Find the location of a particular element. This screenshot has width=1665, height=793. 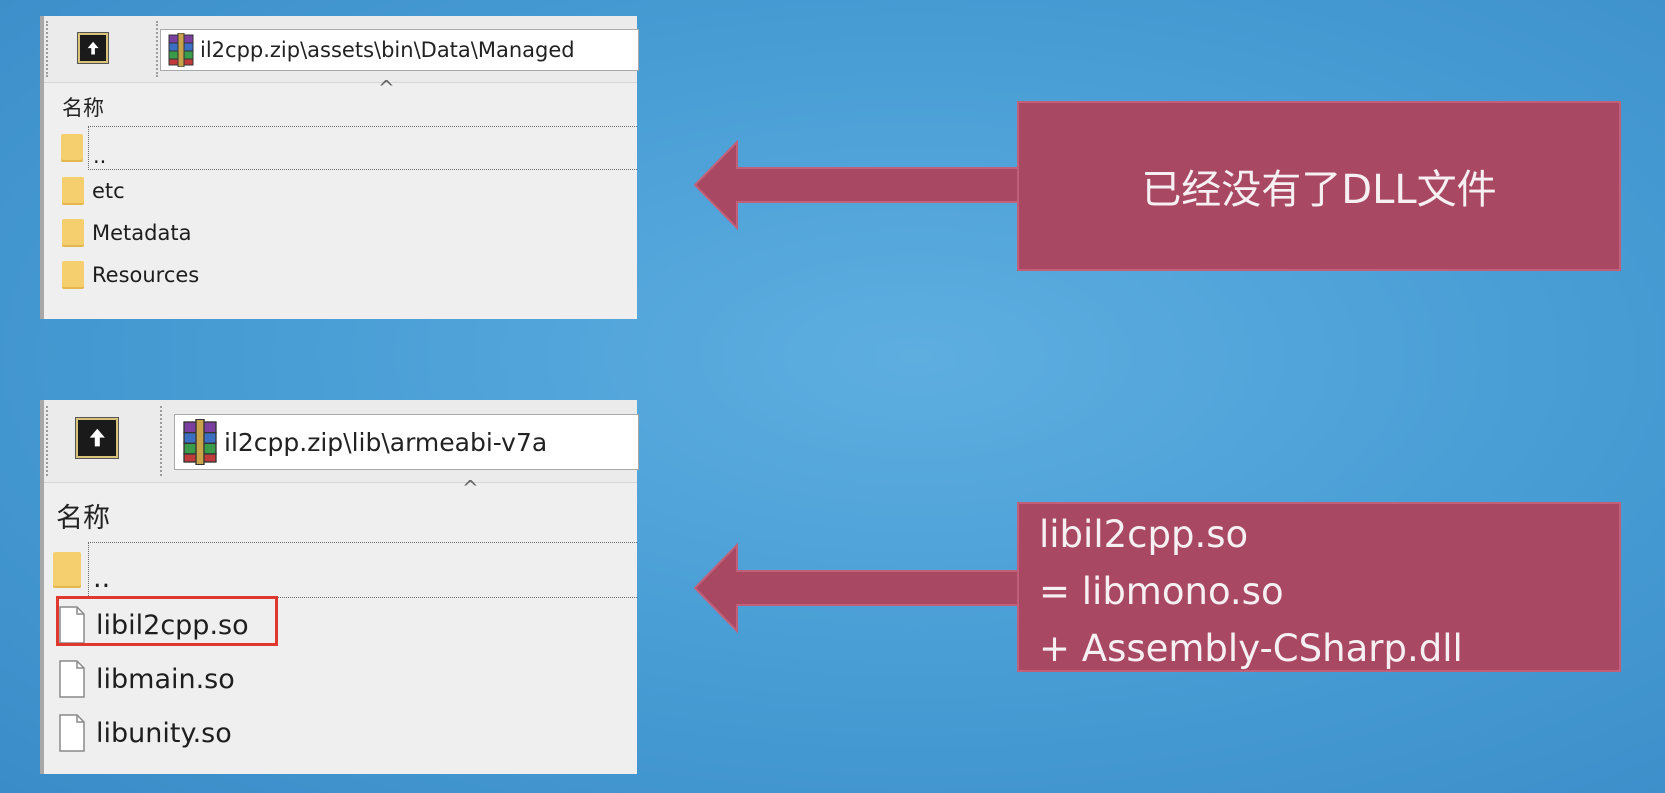

address-bar: il2cpp.zip\assets\bin\Data\Managed is located at coordinates (399, 50).